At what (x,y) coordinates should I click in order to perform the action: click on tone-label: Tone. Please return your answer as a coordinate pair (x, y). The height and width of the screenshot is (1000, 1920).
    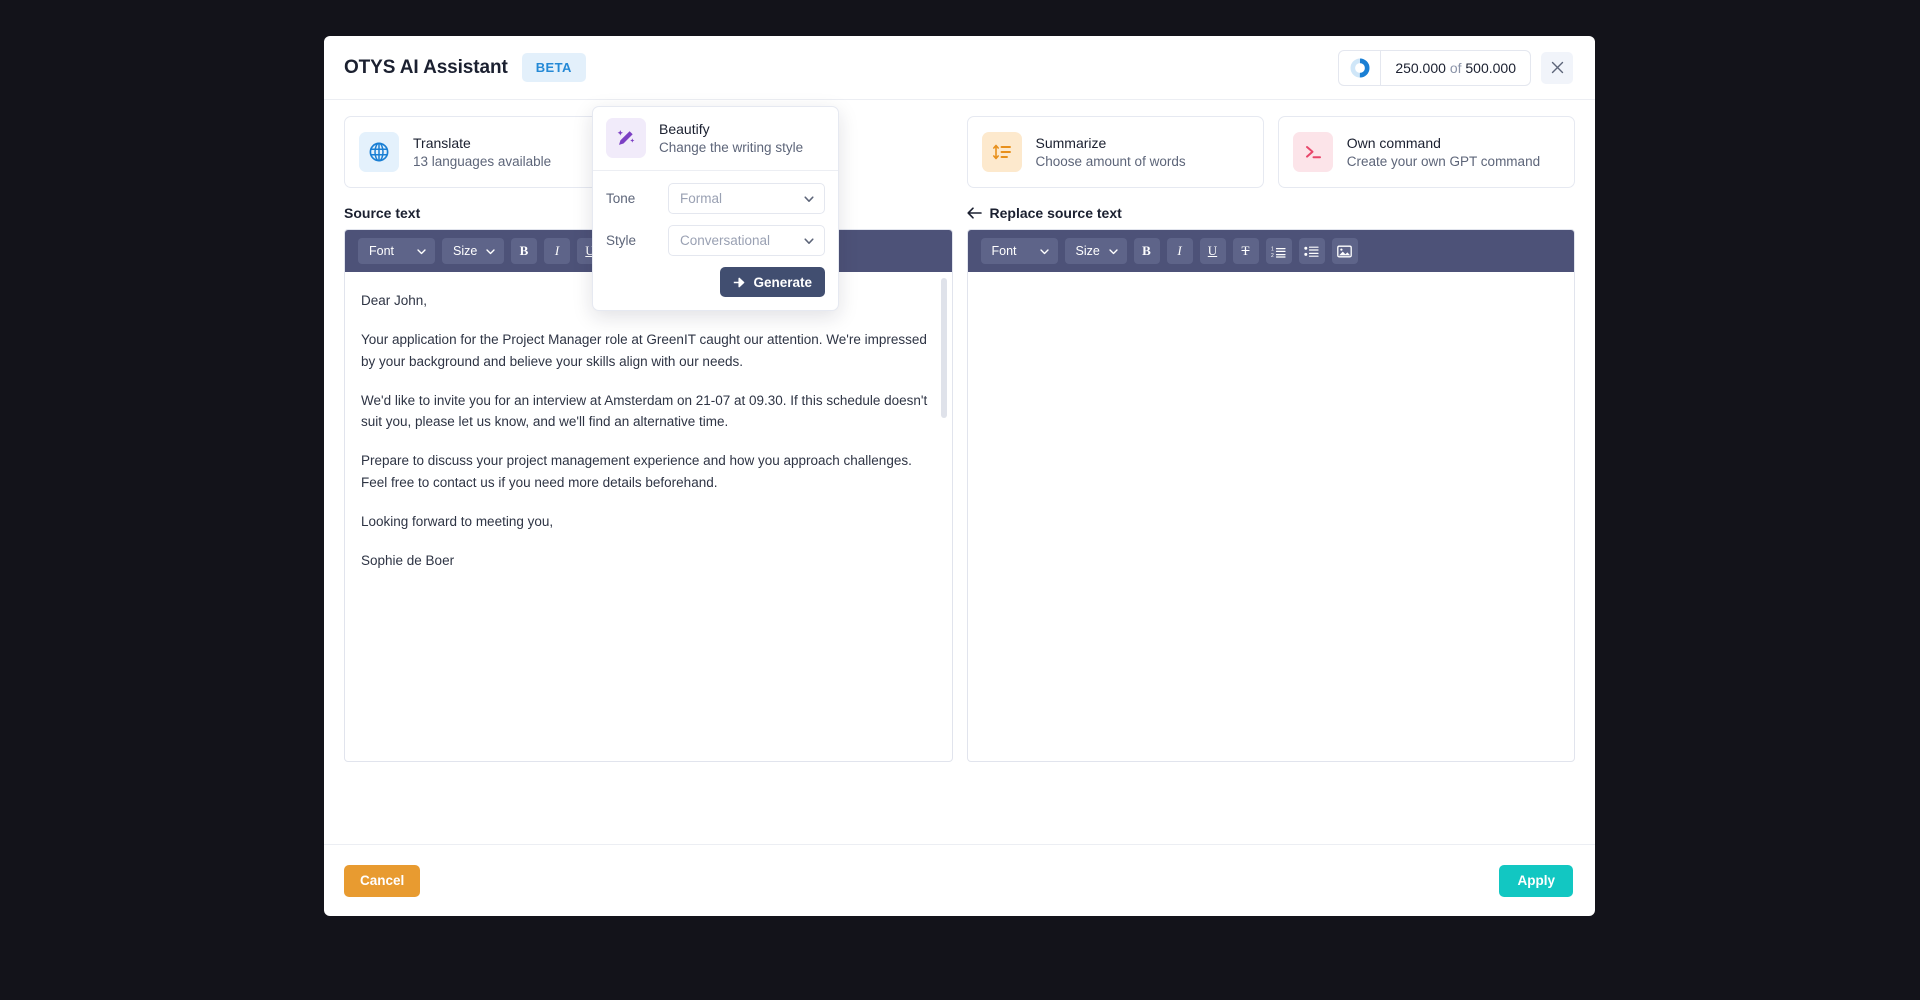
    Looking at the image, I should click on (621, 198).